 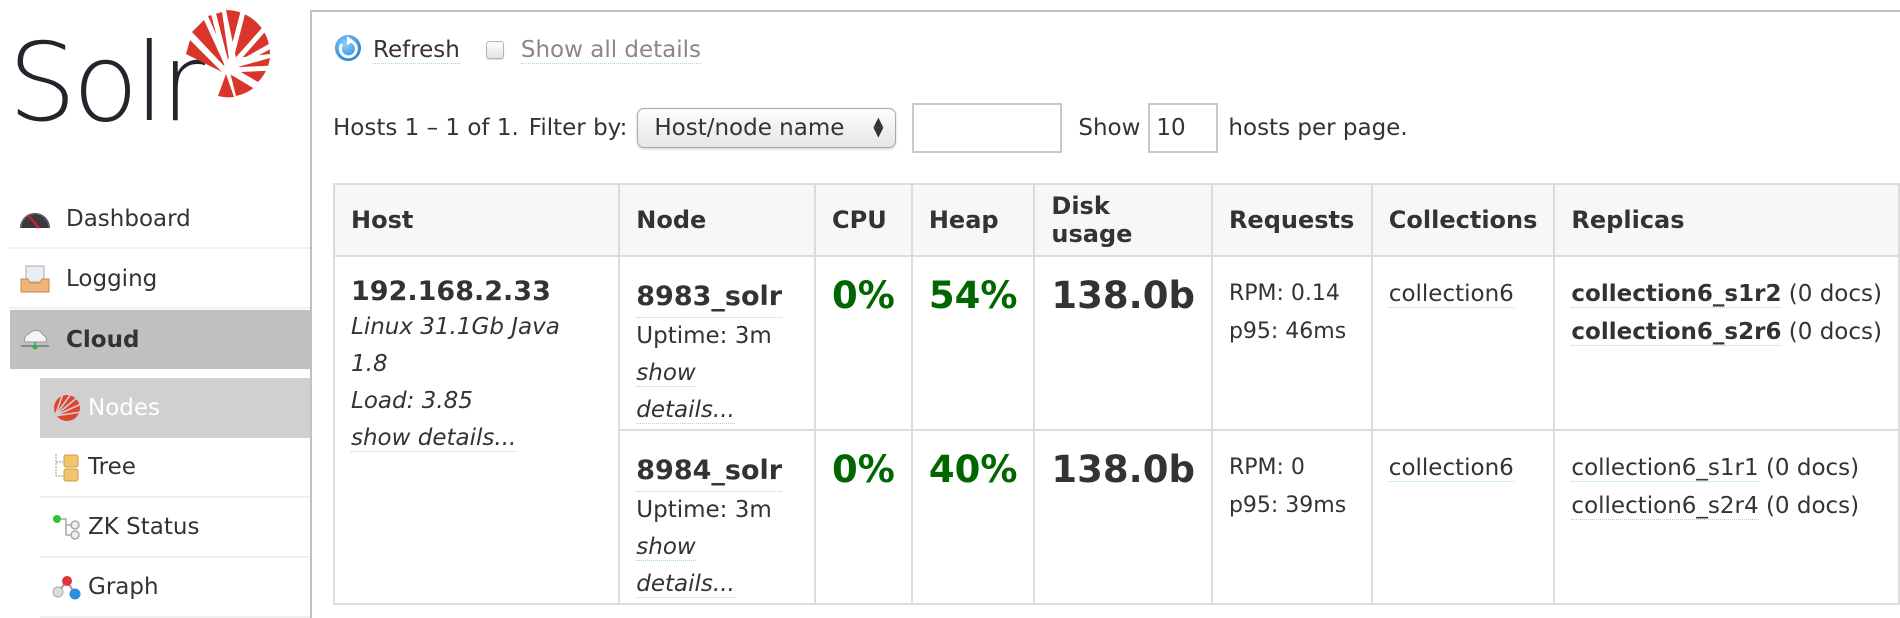 I want to click on show-label: Show, so click(x=1109, y=128).